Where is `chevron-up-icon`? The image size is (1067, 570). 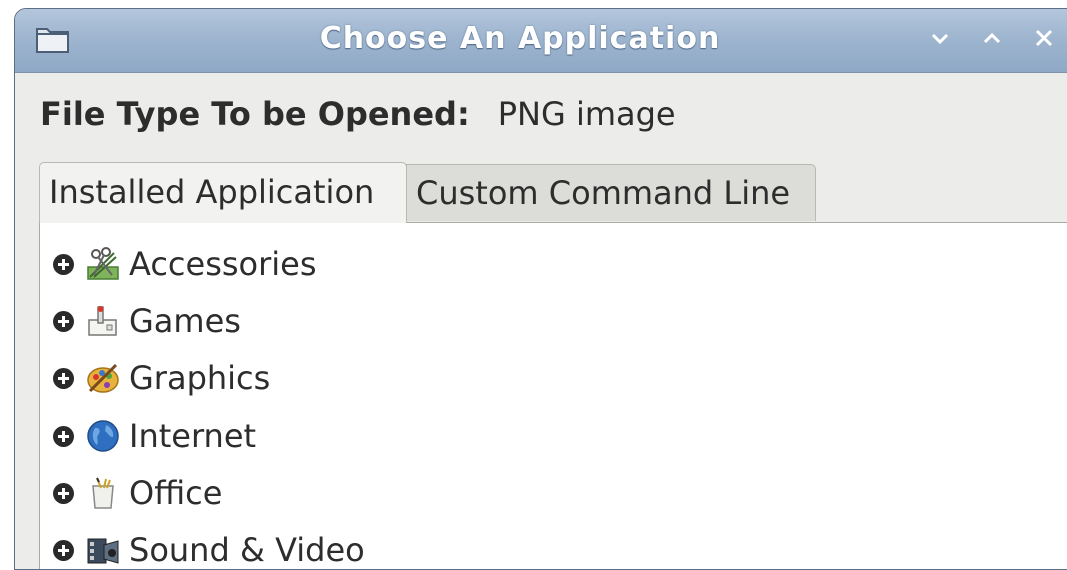
chevron-up-icon is located at coordinates (992, 38).